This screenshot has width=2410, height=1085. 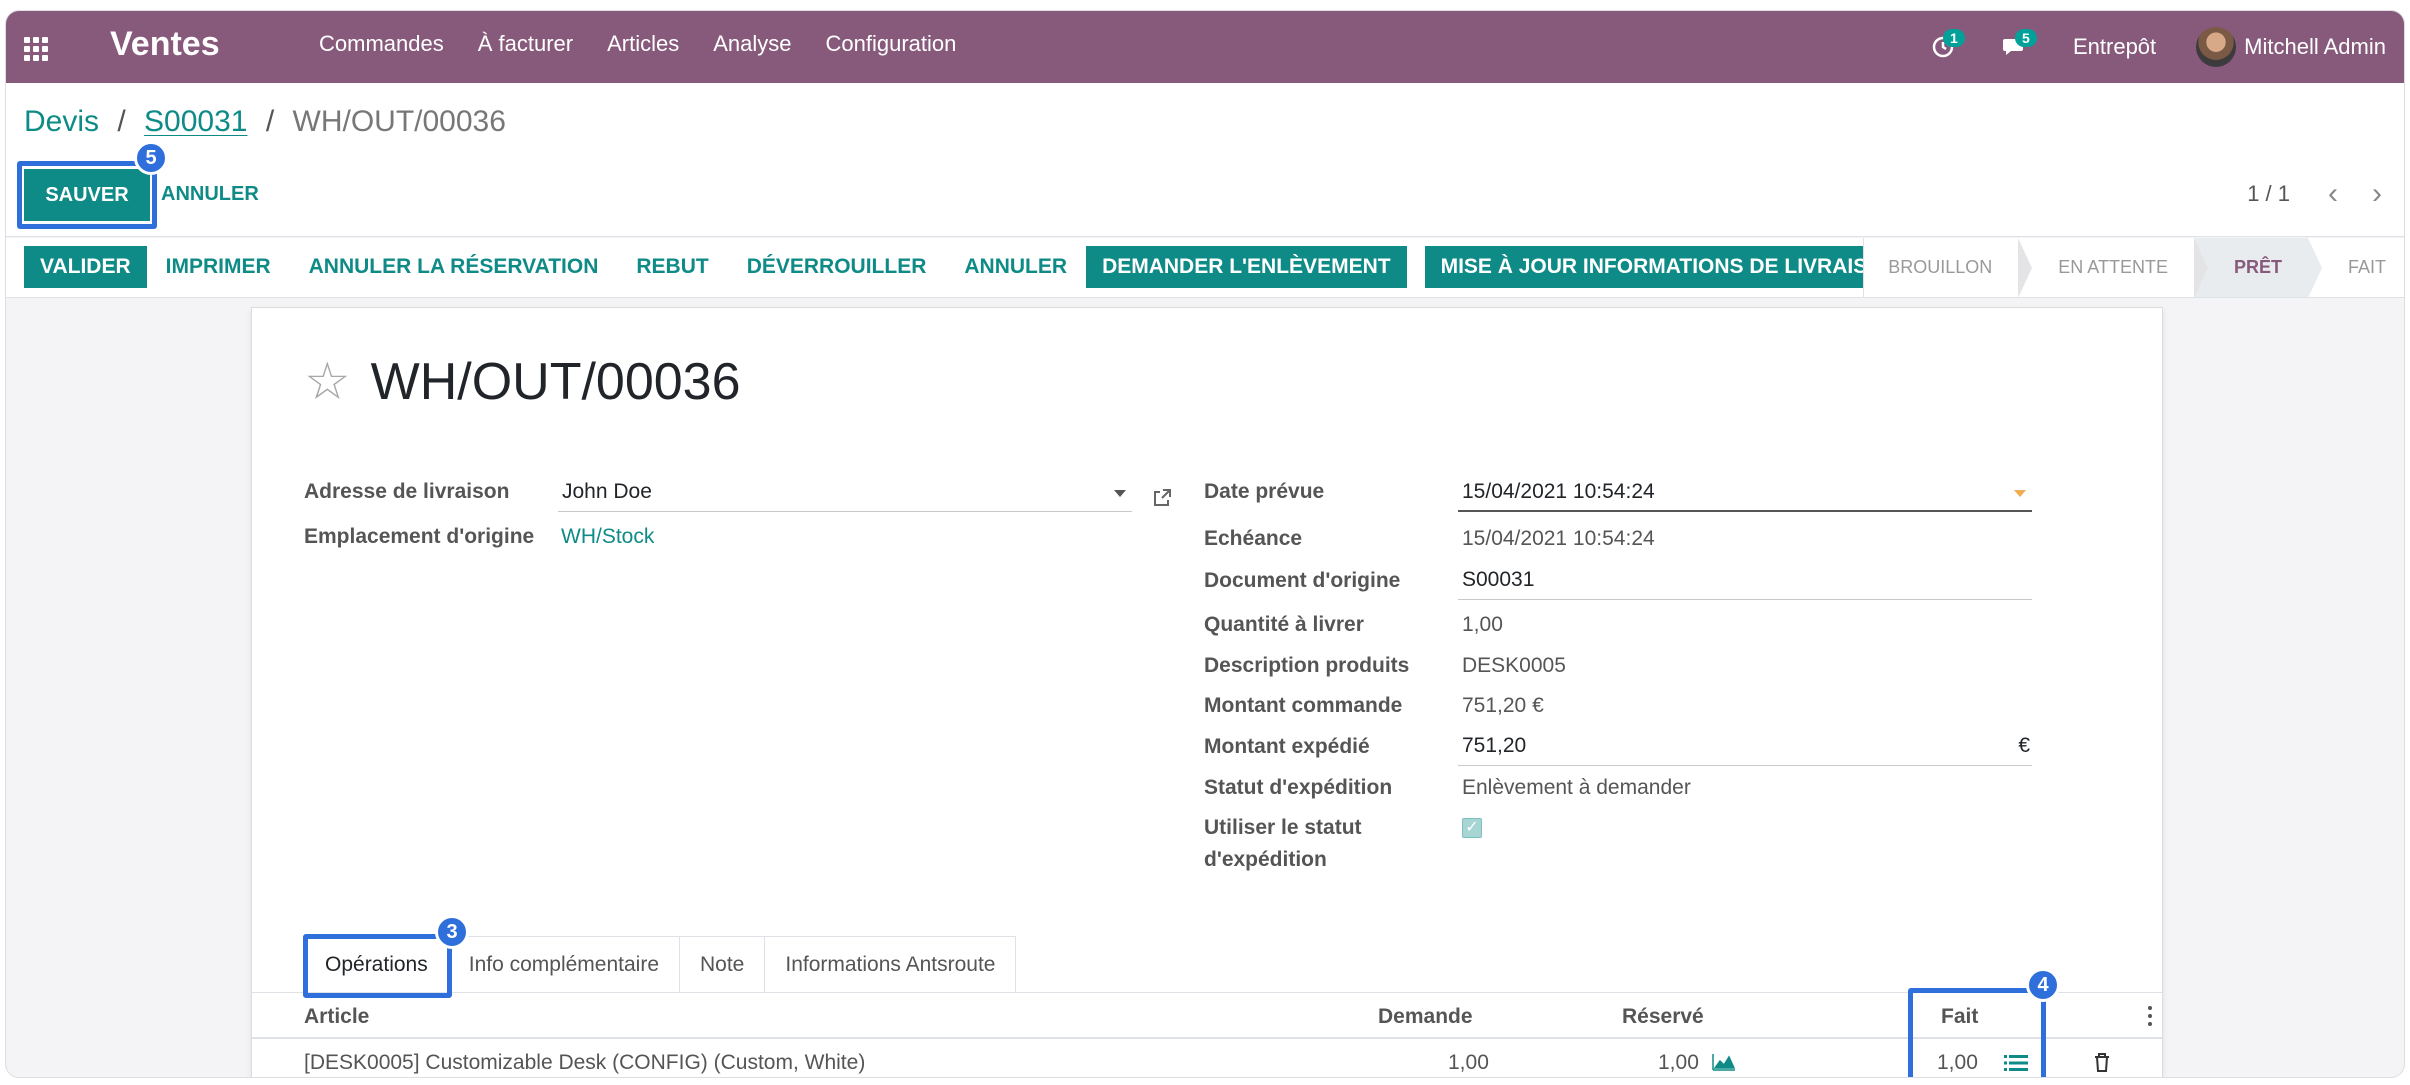 What do you see at coordinates (1303, 705) in the screenshot?
I see `order-amount-label: Montant commande` at bounding box center [1303, 705].